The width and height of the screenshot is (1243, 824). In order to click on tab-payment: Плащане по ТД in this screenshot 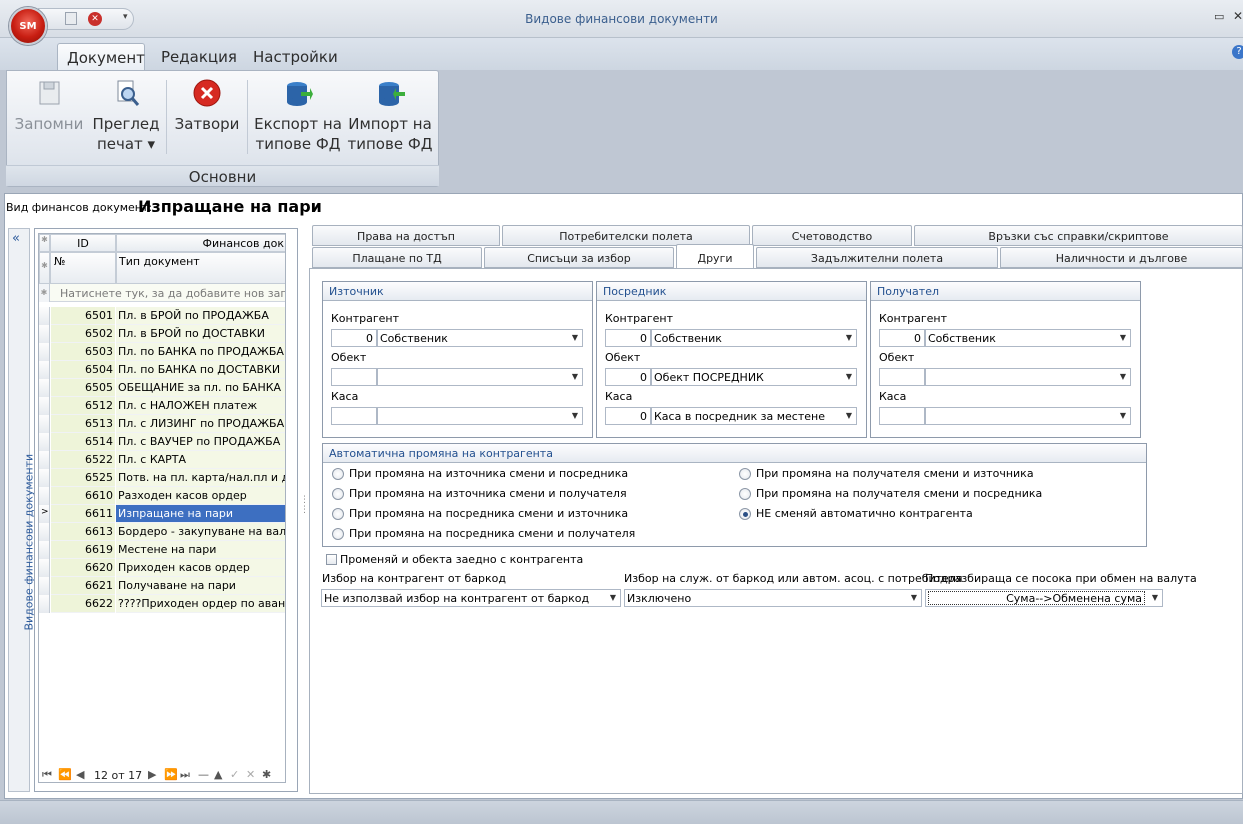, I will do `click(397, 257)`.